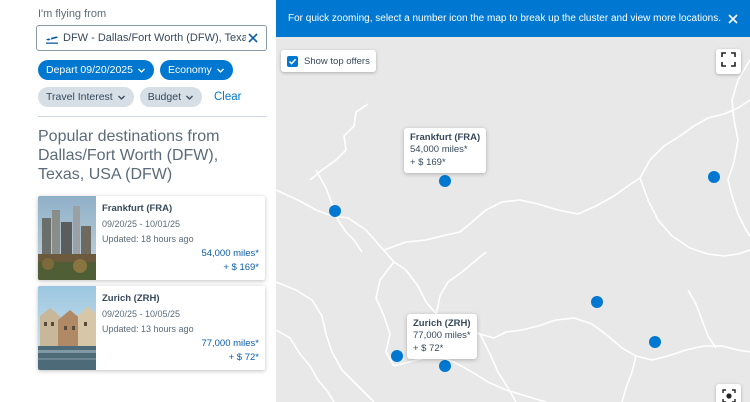 Image resolution: width=750 pixels, height=402 pixels. Describe the element at coordinates (89, 70) in the screenshot. I see `depart-date-label: Depart 09/20/2025` at that location.